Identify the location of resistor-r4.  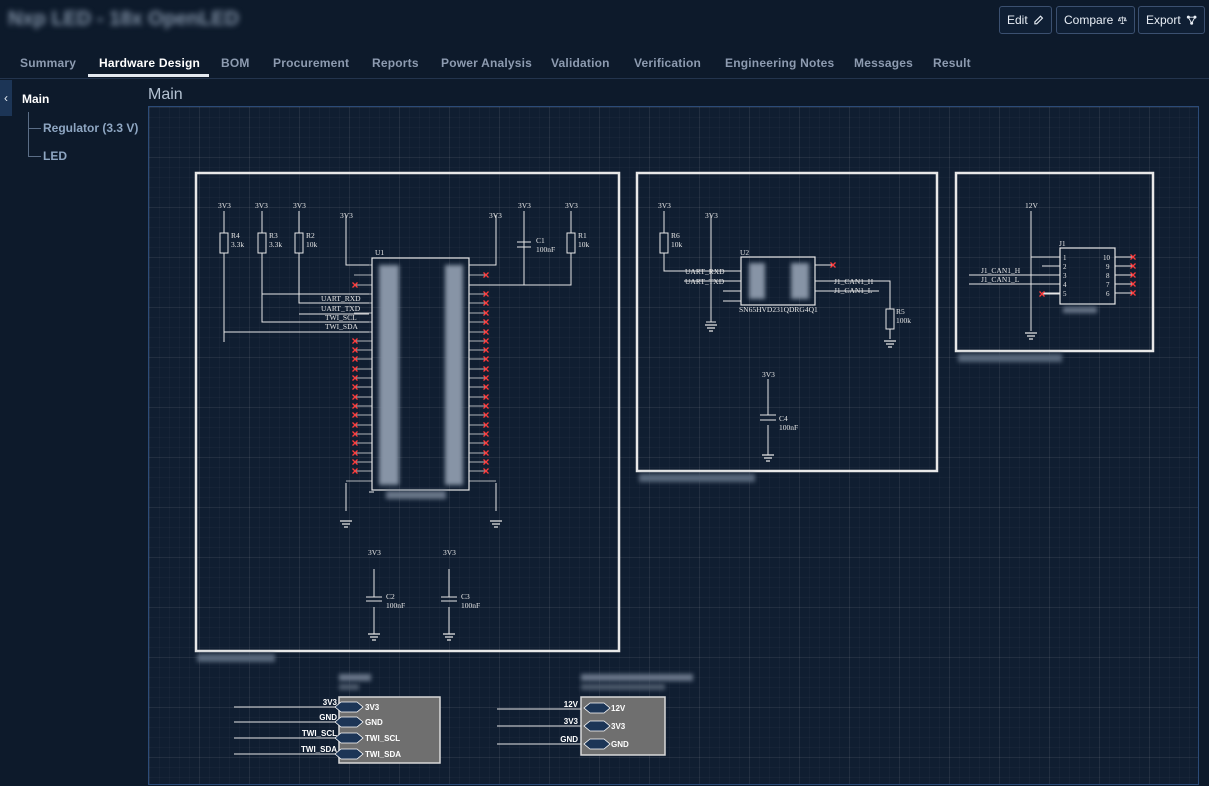
(224, 243).